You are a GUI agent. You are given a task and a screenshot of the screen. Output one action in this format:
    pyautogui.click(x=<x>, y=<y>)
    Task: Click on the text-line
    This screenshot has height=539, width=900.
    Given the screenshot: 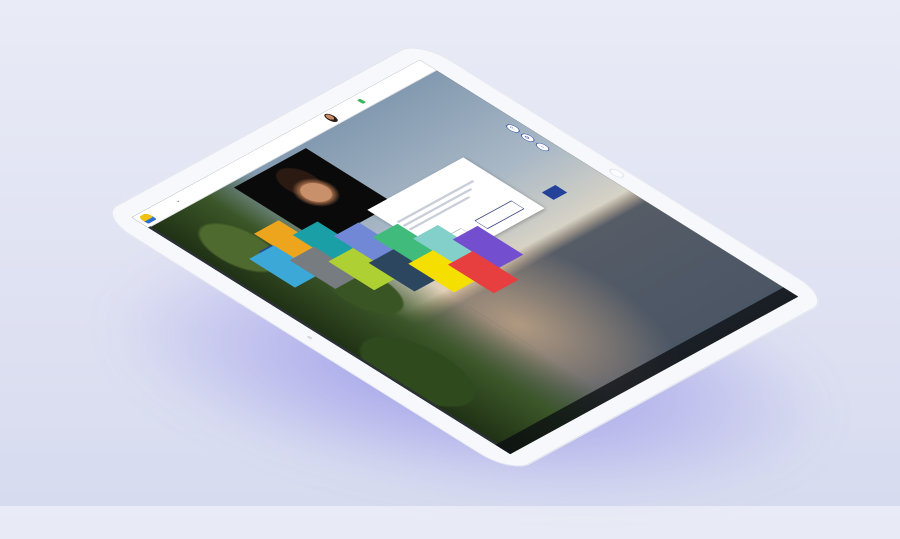 What is the action you would take?
    pyautogui.click(x=437, y=207)
    